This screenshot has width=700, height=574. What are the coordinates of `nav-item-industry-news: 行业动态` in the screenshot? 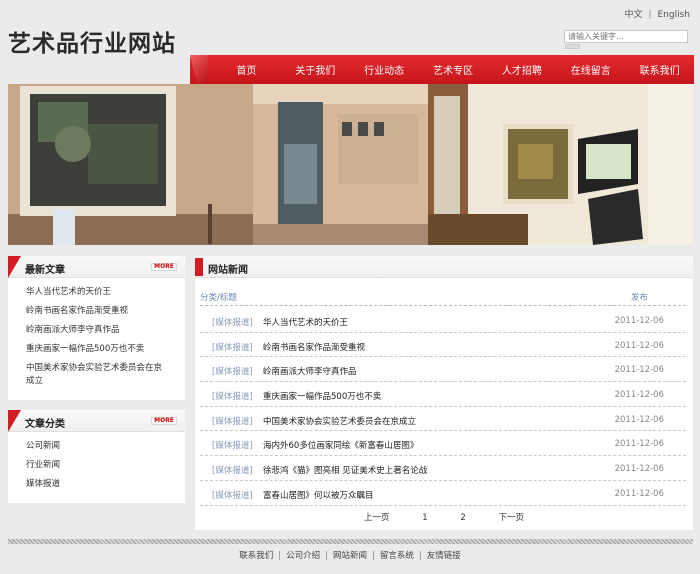 It's located at (384, 69).